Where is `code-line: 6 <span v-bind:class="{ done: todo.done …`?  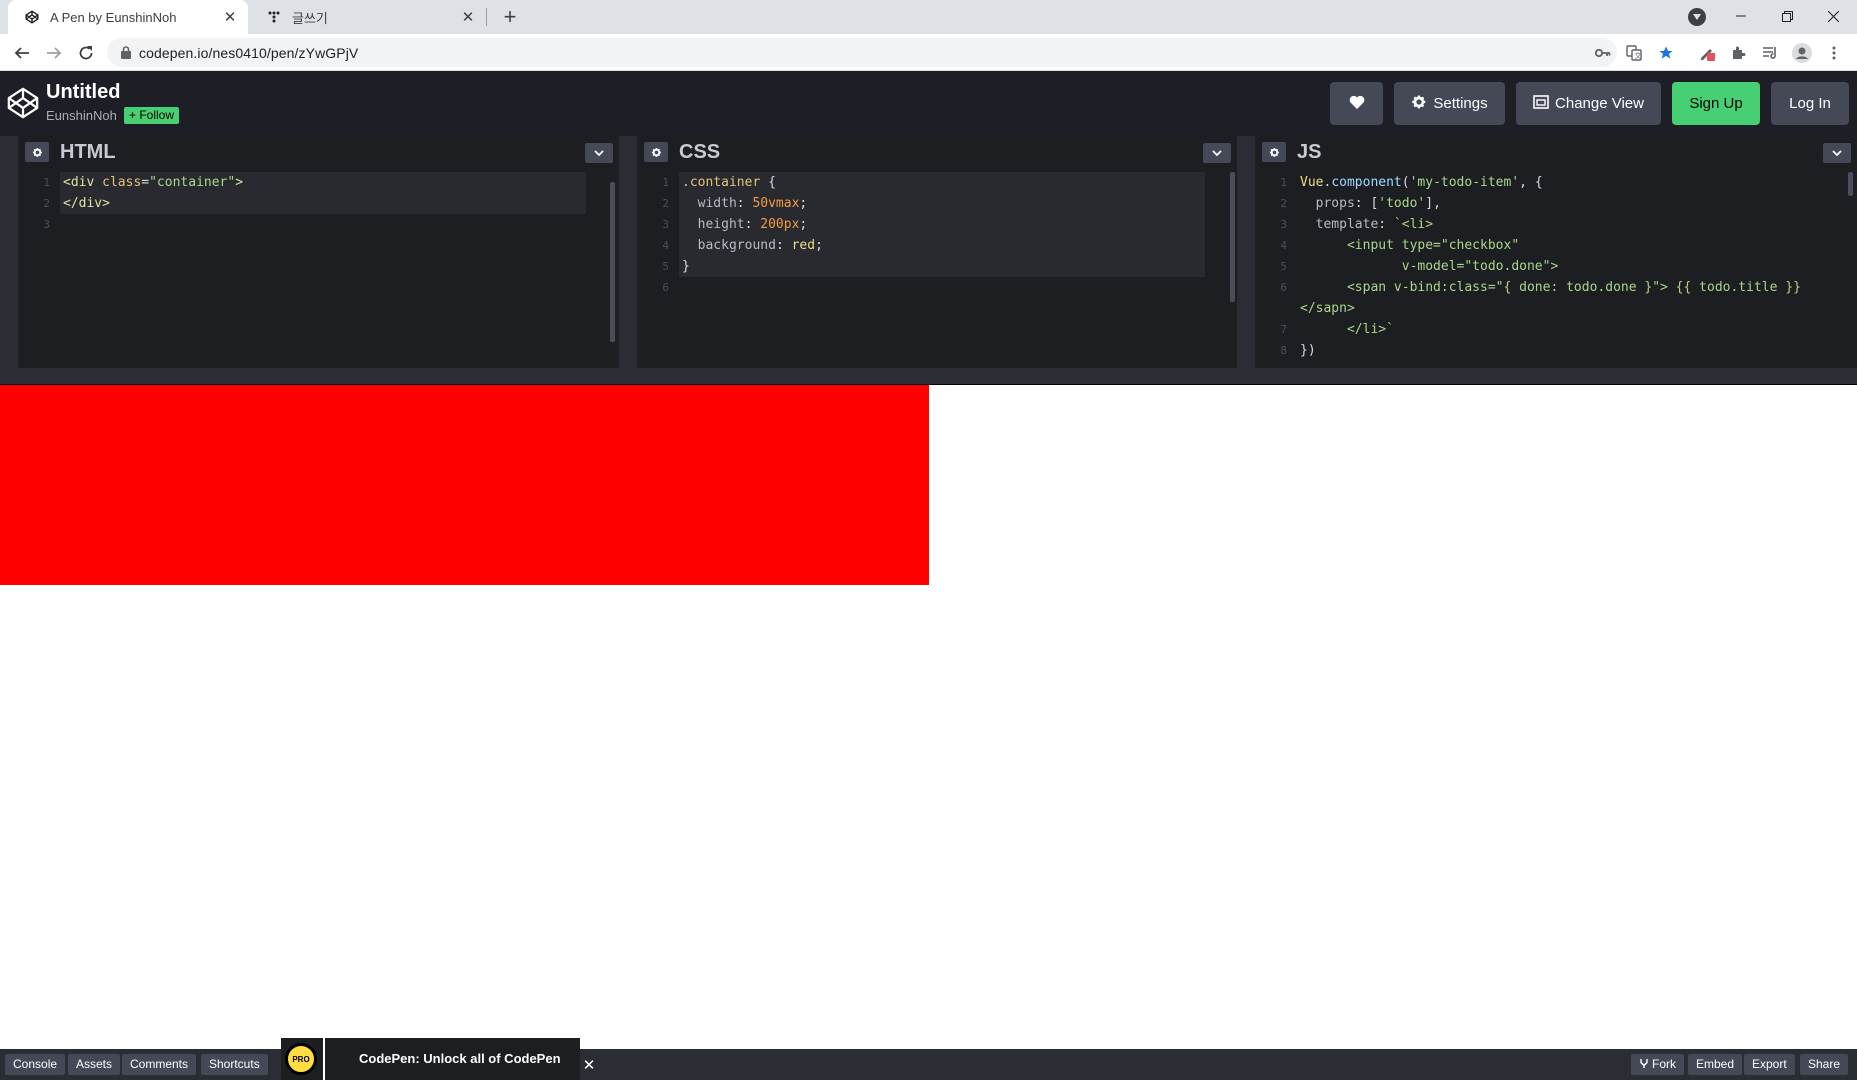
code-line: 6 <span v-bind:class="{ done: todo.done … is located at coordinates (1540, 287).